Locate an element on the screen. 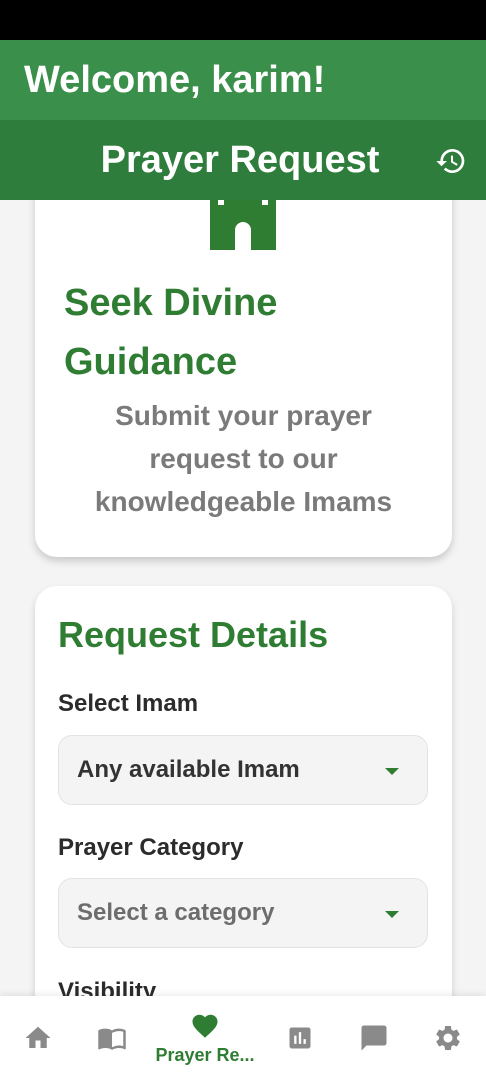  gear-icon is located at coordinates (448, 1038).